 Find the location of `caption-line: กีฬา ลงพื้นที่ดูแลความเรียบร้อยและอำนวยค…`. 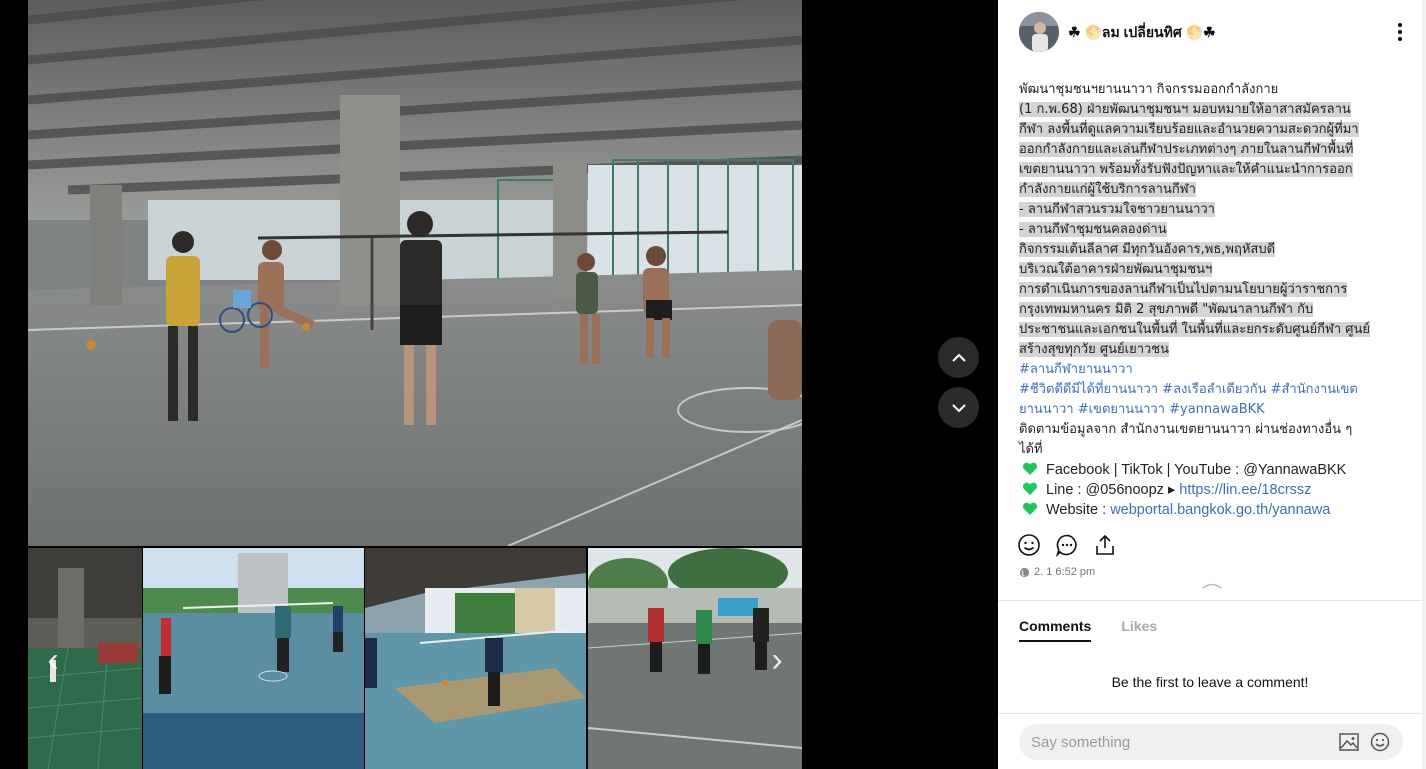

caption-line: กีฬา ลงพื้นที่ดูแลความเรียบร้อยและอำนวยค… is located at coordinates (1189, 129).